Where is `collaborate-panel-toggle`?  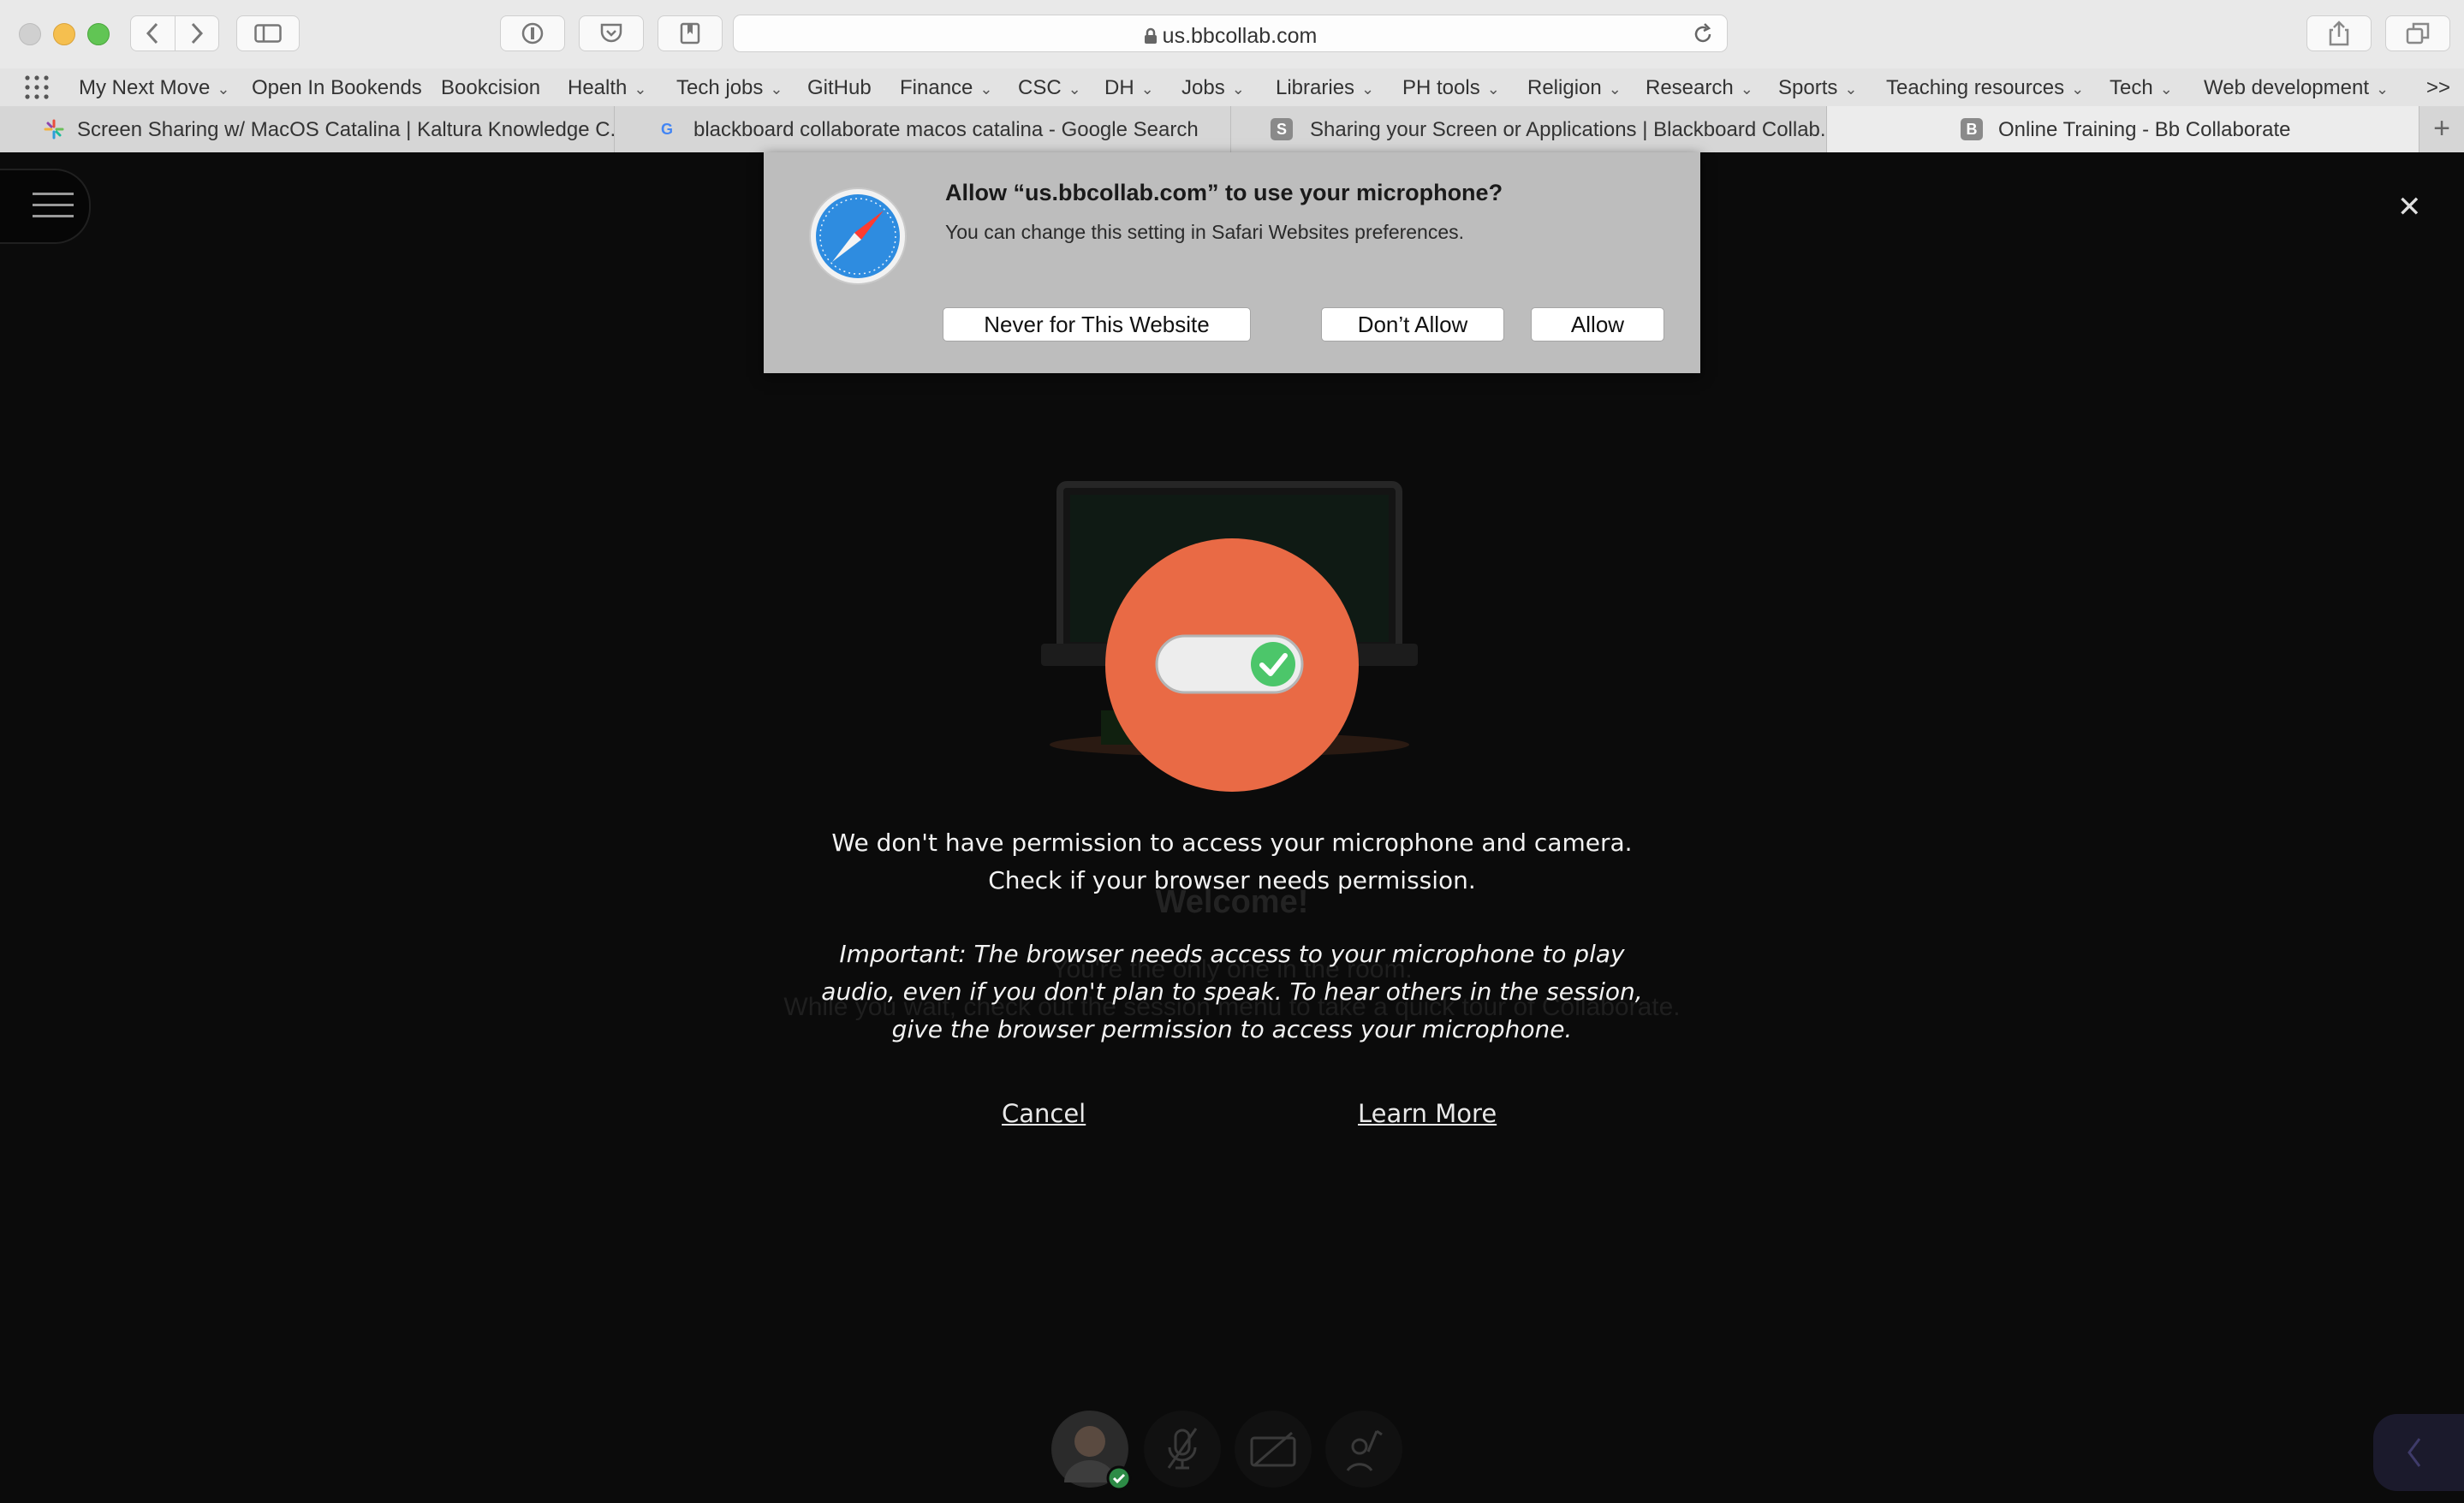 collaborate-panel-toggle is located at coordinates (2419, 1452).